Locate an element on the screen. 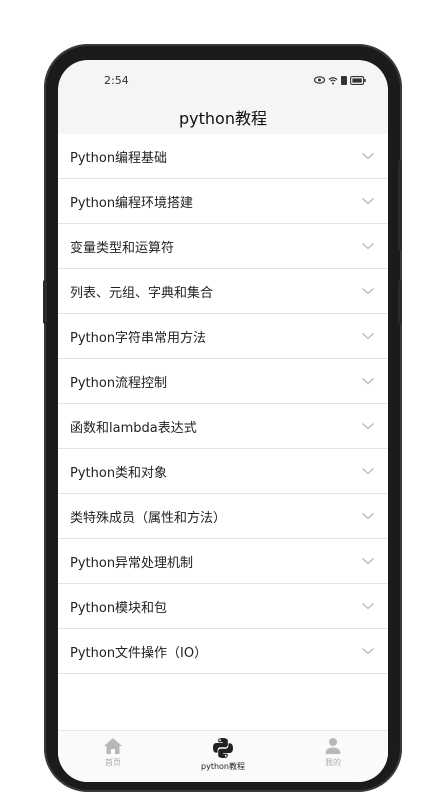 The width and height of the screenshot is (444, 794). list-item-label: Python编程环境搭建 is located at coordinates (132, 203).